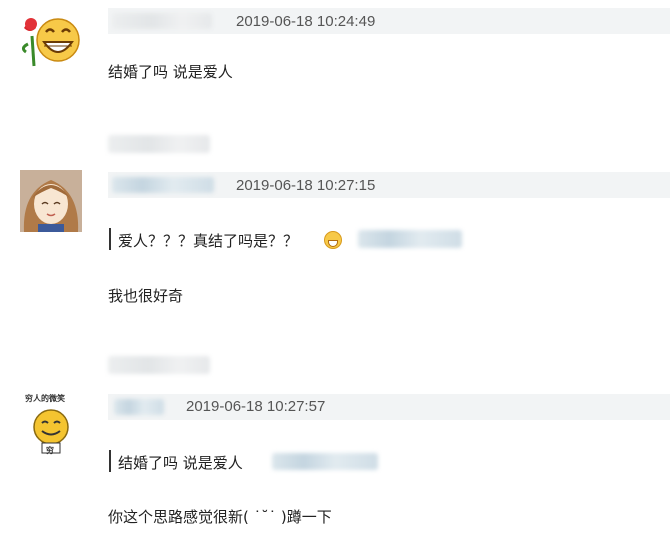 The width and height of the screenshot is (670, 546). Describe the element at coordinates (45, 398) in the screenshot. I see `comment-3-avatar-caption: 穷人的微笑` at that location.